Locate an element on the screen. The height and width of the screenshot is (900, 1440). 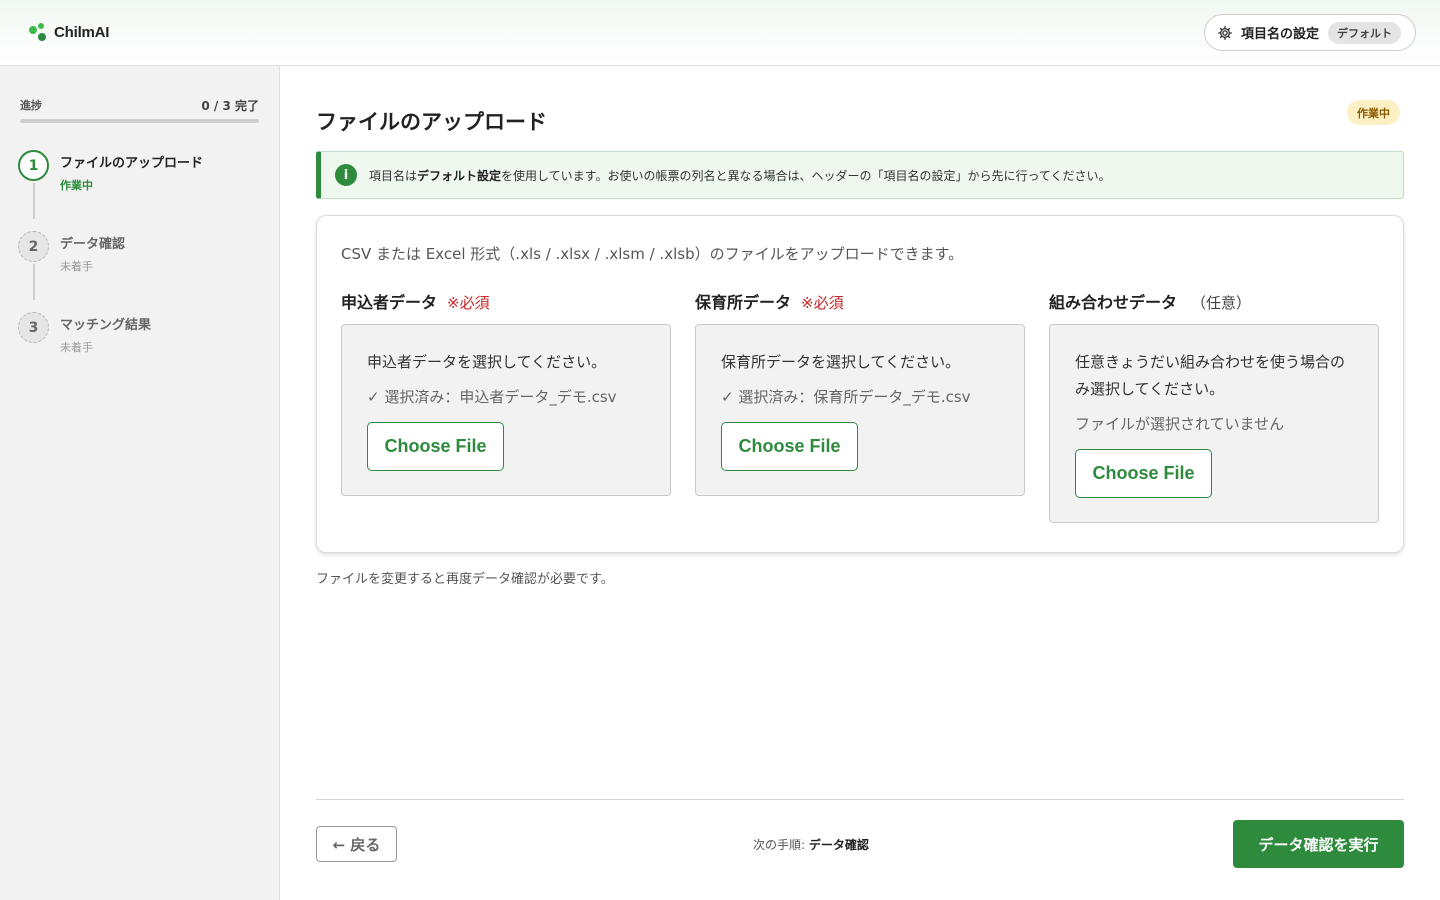
file-status: ファイルが選択されていません is located at coordinates (1180, 424).